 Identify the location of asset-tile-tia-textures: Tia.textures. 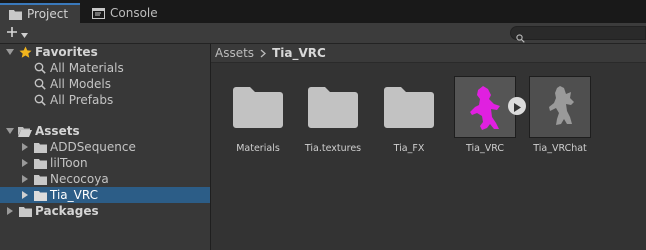
(333, 115).